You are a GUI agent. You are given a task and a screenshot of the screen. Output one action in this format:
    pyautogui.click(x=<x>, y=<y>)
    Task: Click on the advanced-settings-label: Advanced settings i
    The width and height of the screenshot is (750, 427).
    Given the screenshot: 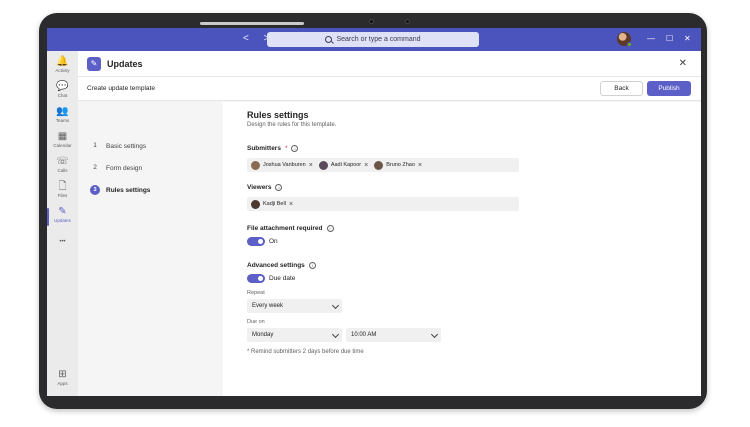 What is the action you would take?
    pyautogui.click(x=281, y=265)
    